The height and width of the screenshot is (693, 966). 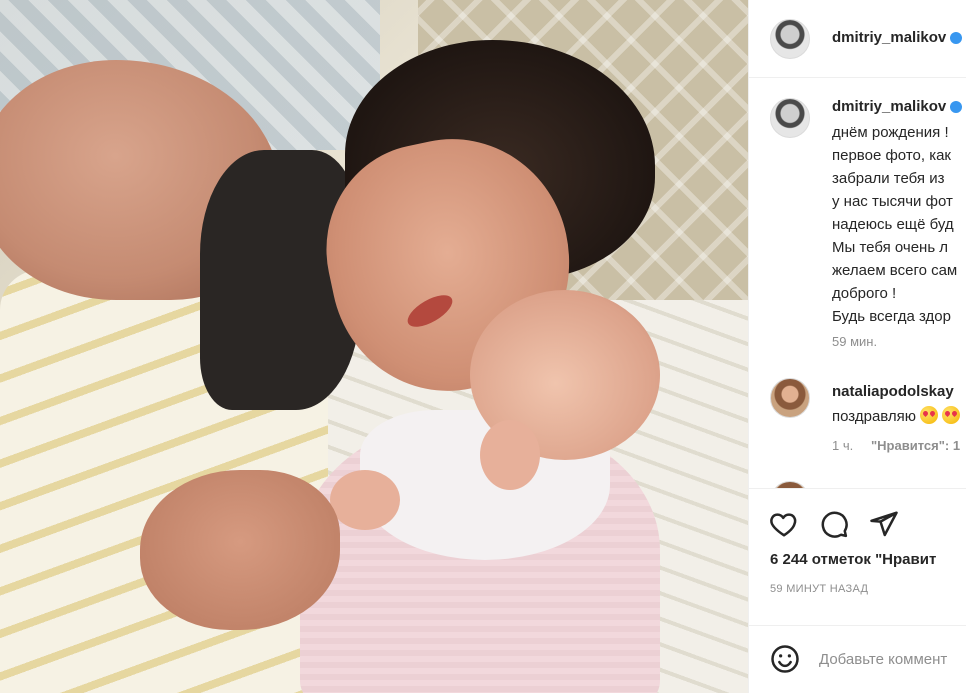 I want to click on caption-time: 59 мин., so click(x=854, y=341).